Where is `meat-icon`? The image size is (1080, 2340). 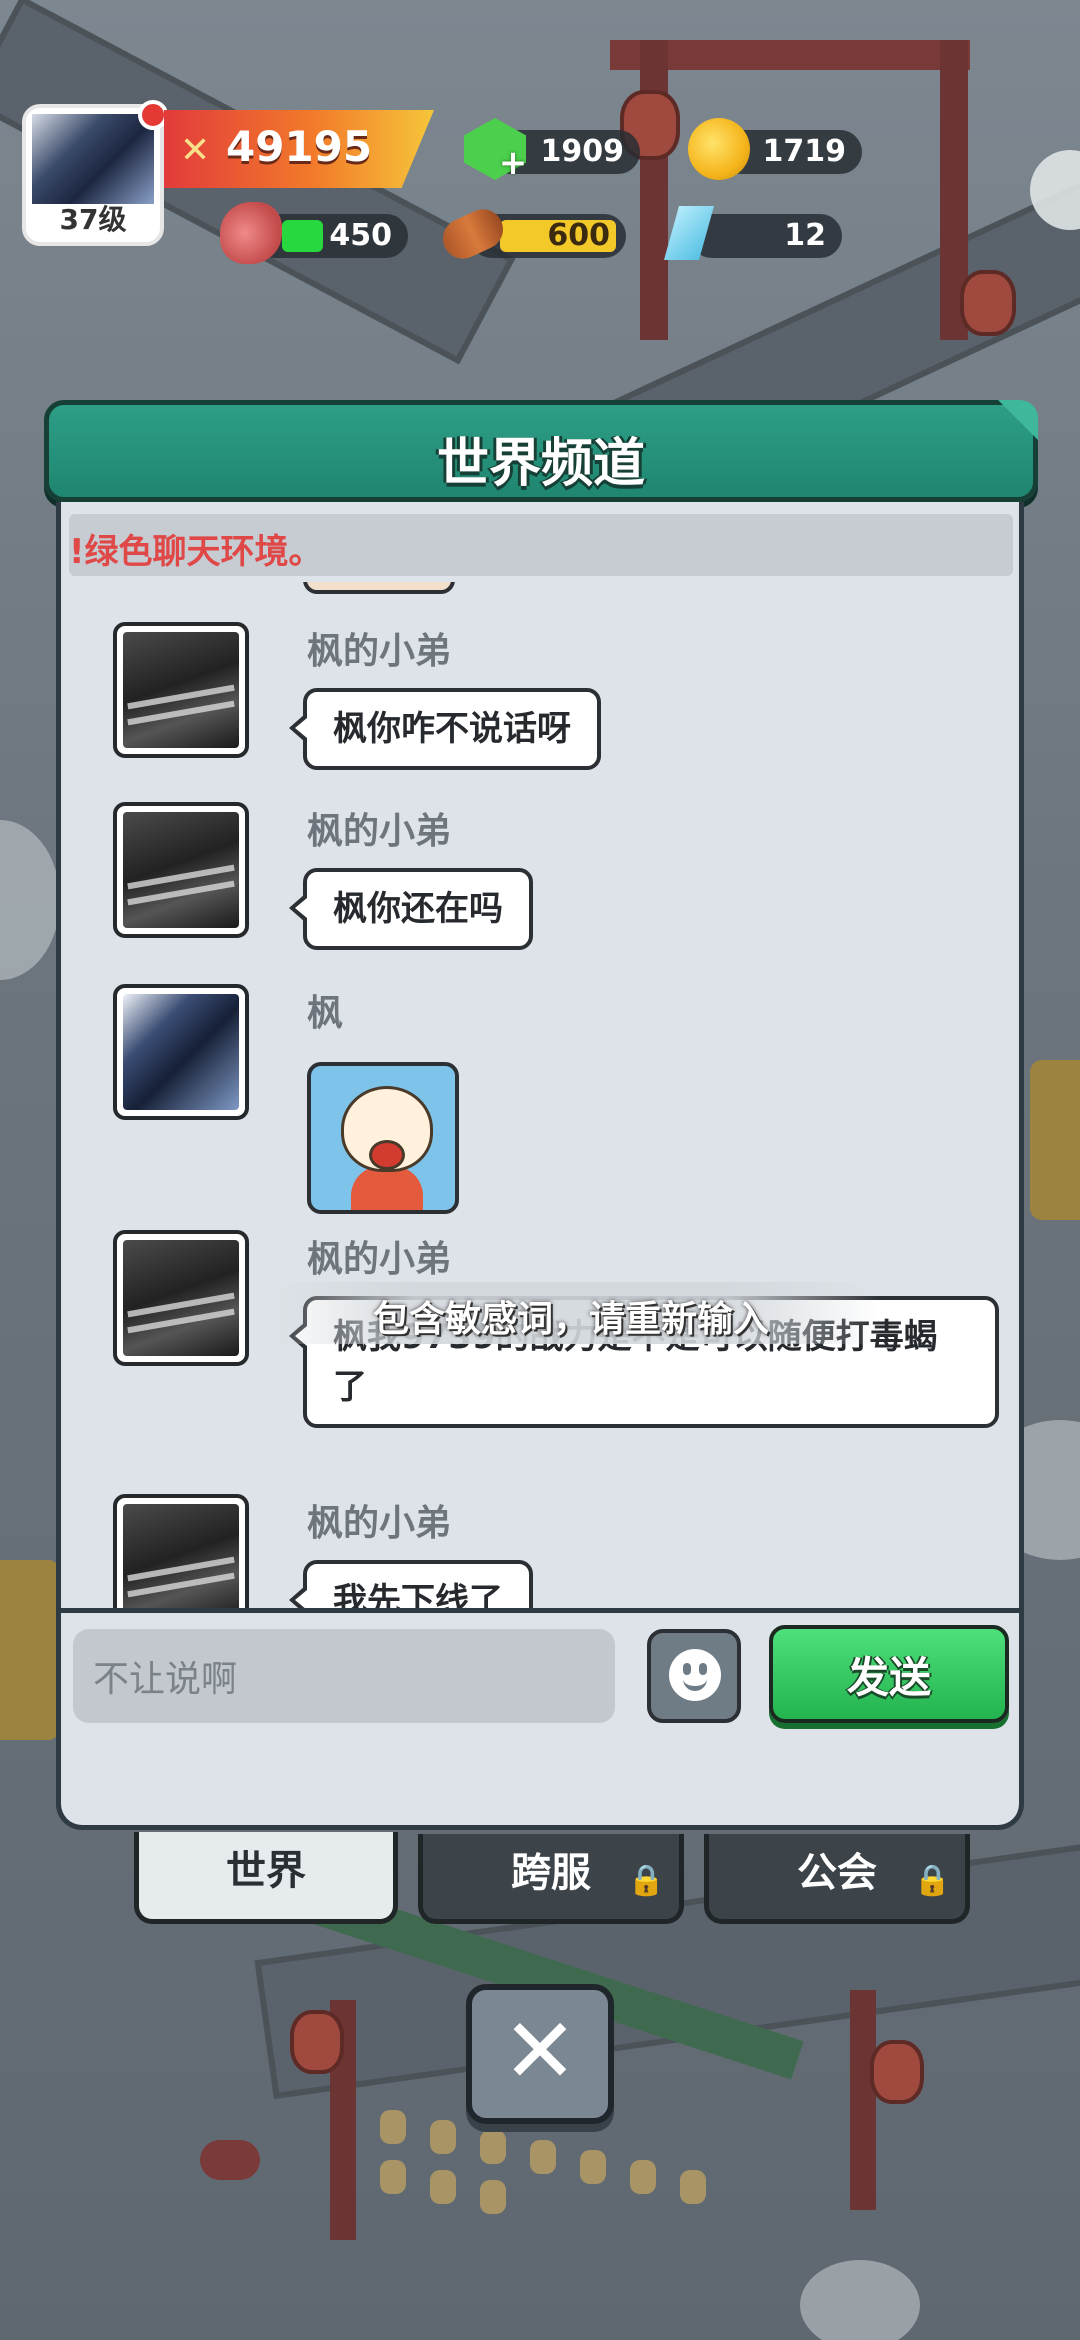 meat-icon is located at coordinates (251, 233).